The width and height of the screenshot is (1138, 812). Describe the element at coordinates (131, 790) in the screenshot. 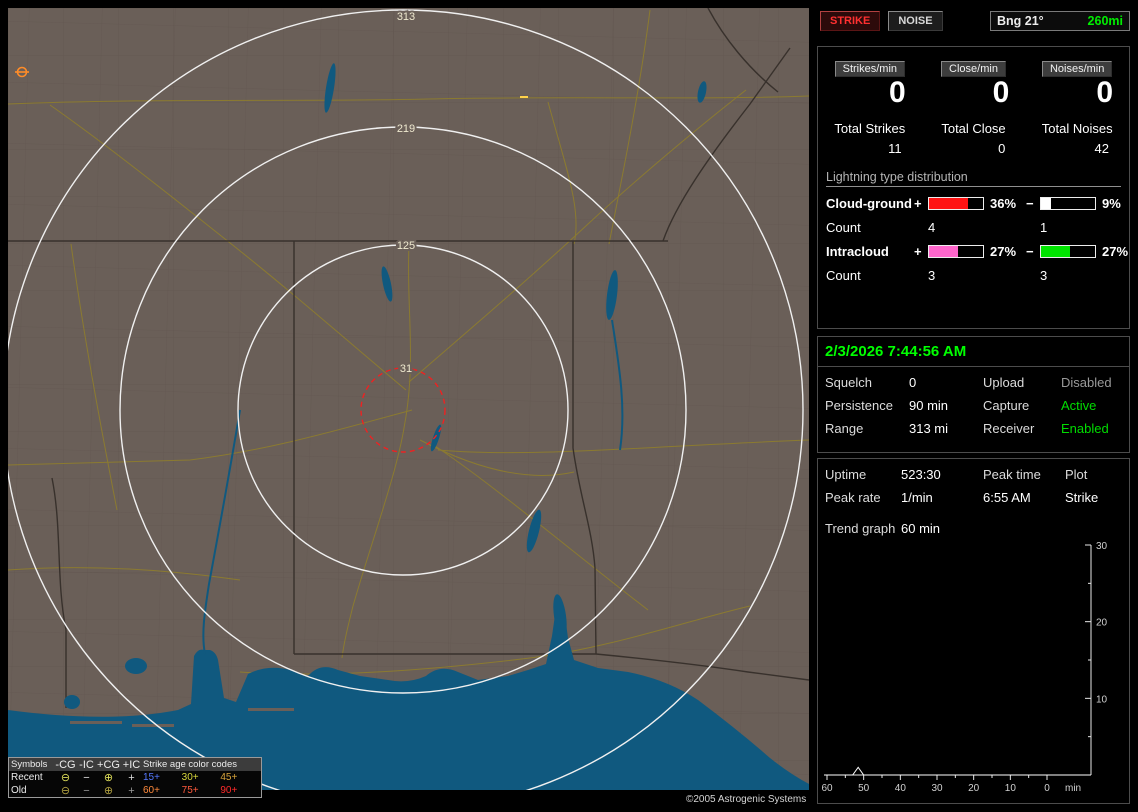

I see `ic-plus-icon-old: +` at that location.